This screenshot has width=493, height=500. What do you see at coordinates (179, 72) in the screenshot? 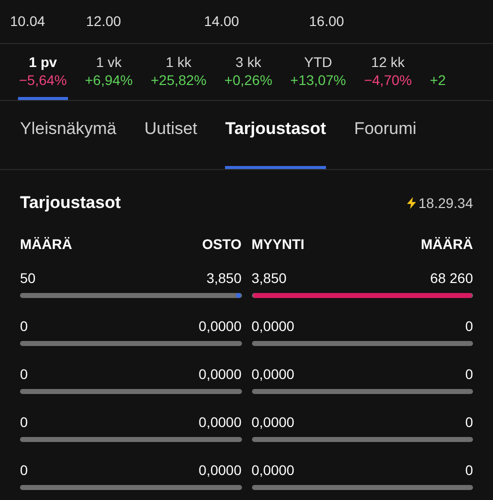
I see `period-tab: 1 kk +25,82%` at bounding box center [179, 72].